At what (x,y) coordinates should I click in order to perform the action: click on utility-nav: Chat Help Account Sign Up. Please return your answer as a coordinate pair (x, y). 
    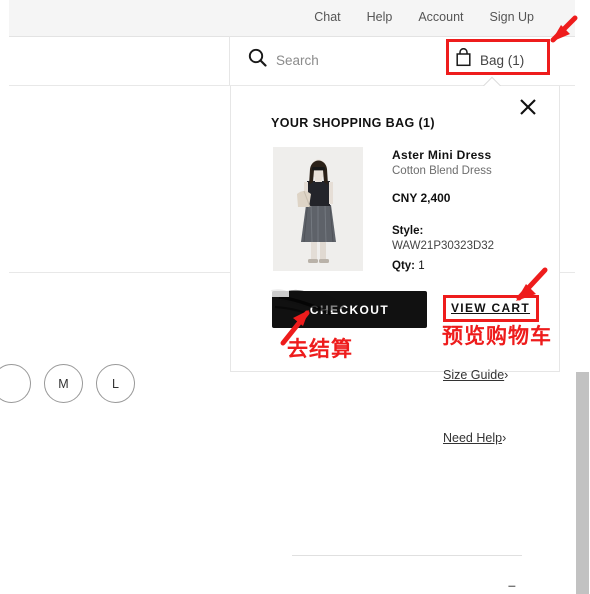
    Looking at the image, I should click on (424, 17).